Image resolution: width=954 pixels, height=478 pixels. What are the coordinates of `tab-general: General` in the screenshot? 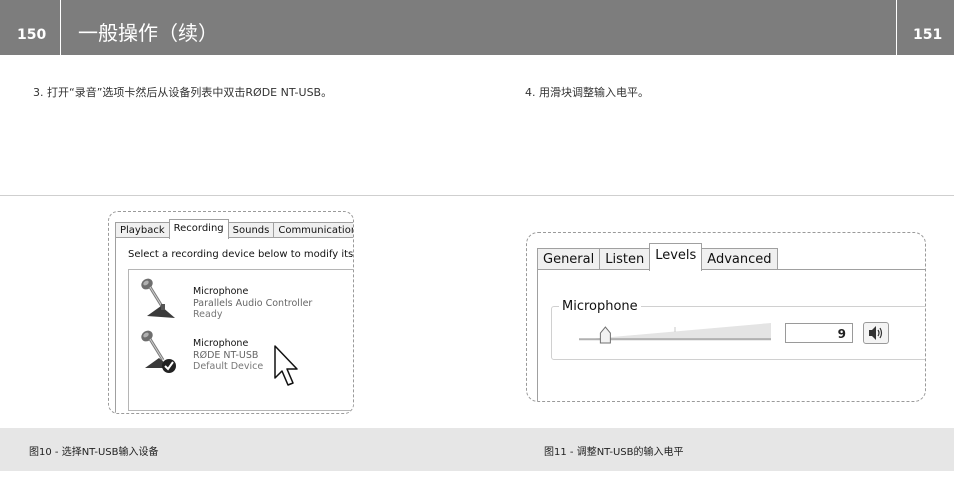 It's located at (569, 259).